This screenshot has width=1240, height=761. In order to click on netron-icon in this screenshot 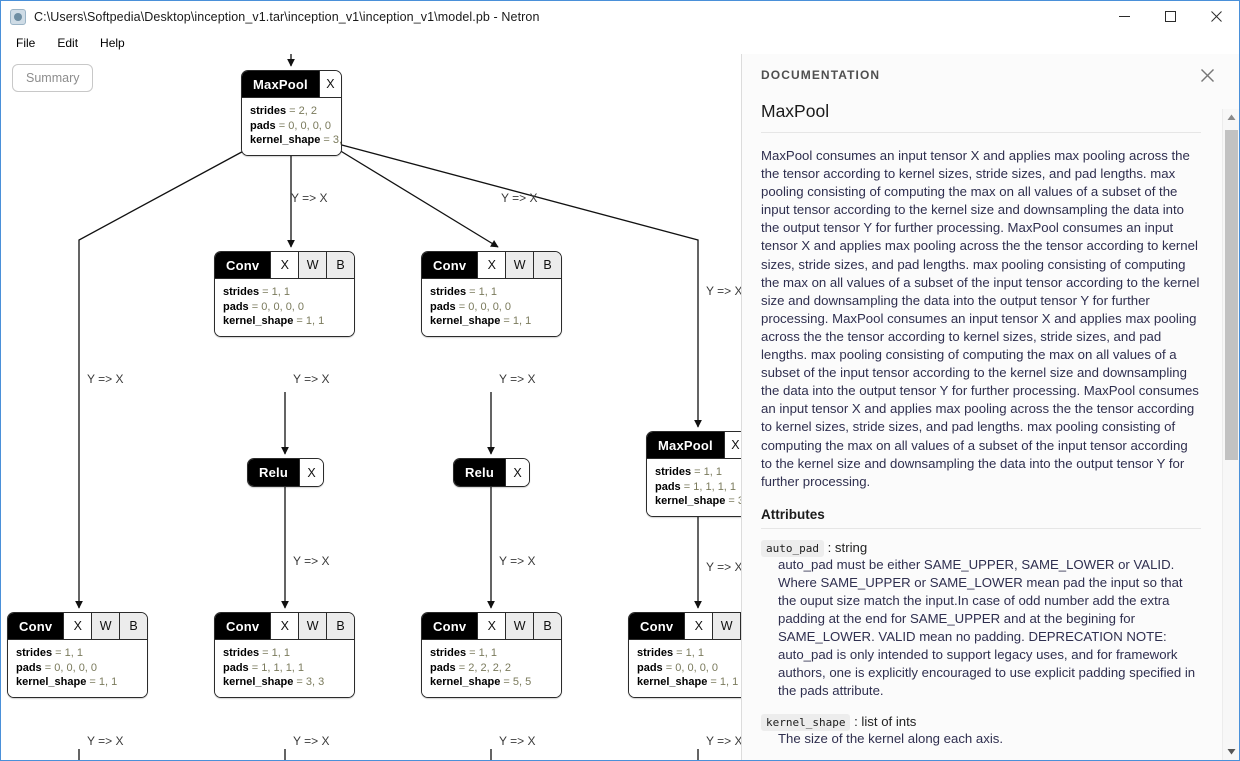, I will do `click(18, 16)`.